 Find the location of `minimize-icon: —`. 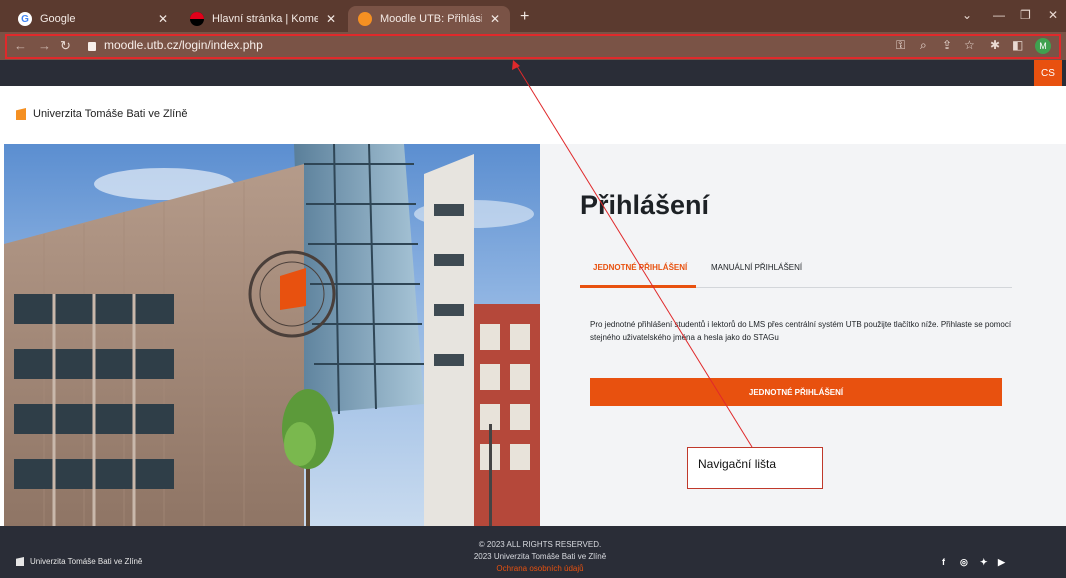

minimize-icon: — is located at coordinates (999, 15).